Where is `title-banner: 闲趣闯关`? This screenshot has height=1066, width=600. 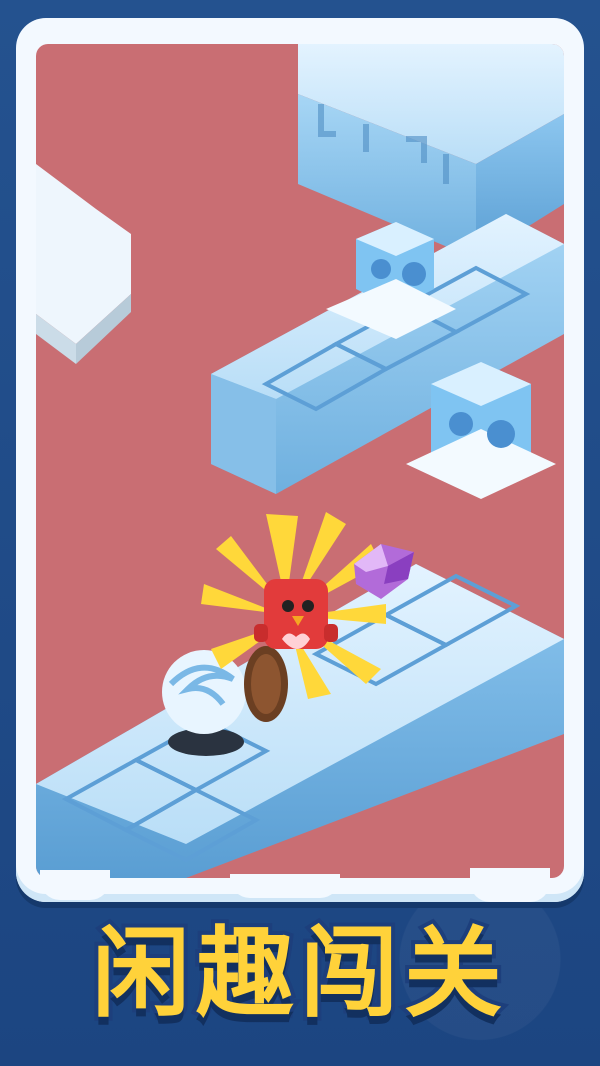
title-banner: 闲趣闯关 is located at coordinates (300, 965).